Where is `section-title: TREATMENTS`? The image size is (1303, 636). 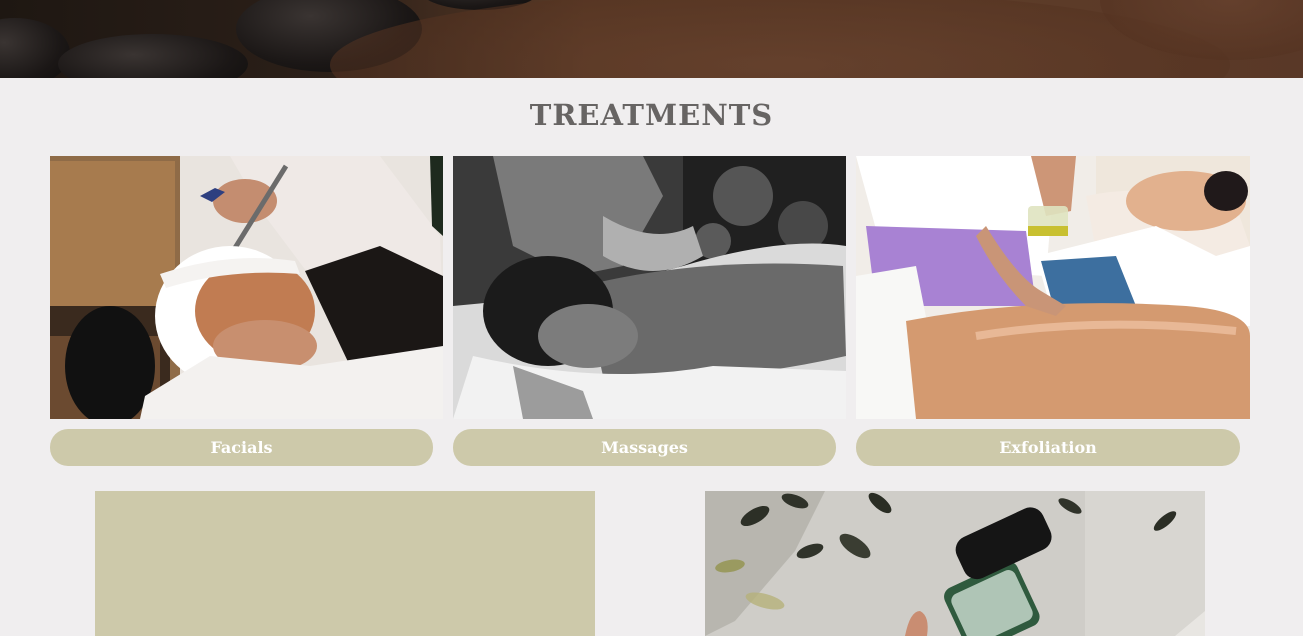 section-title: TREATMENTS is located at coordinates (651, 115).